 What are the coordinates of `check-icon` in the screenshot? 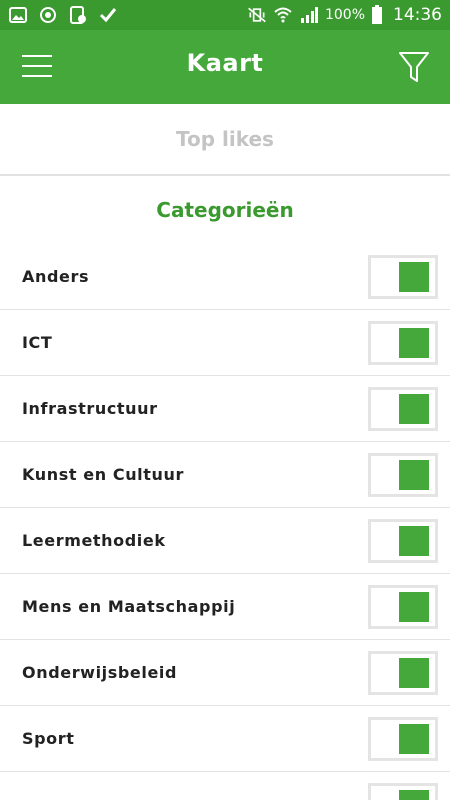 It's located at (108, 15).